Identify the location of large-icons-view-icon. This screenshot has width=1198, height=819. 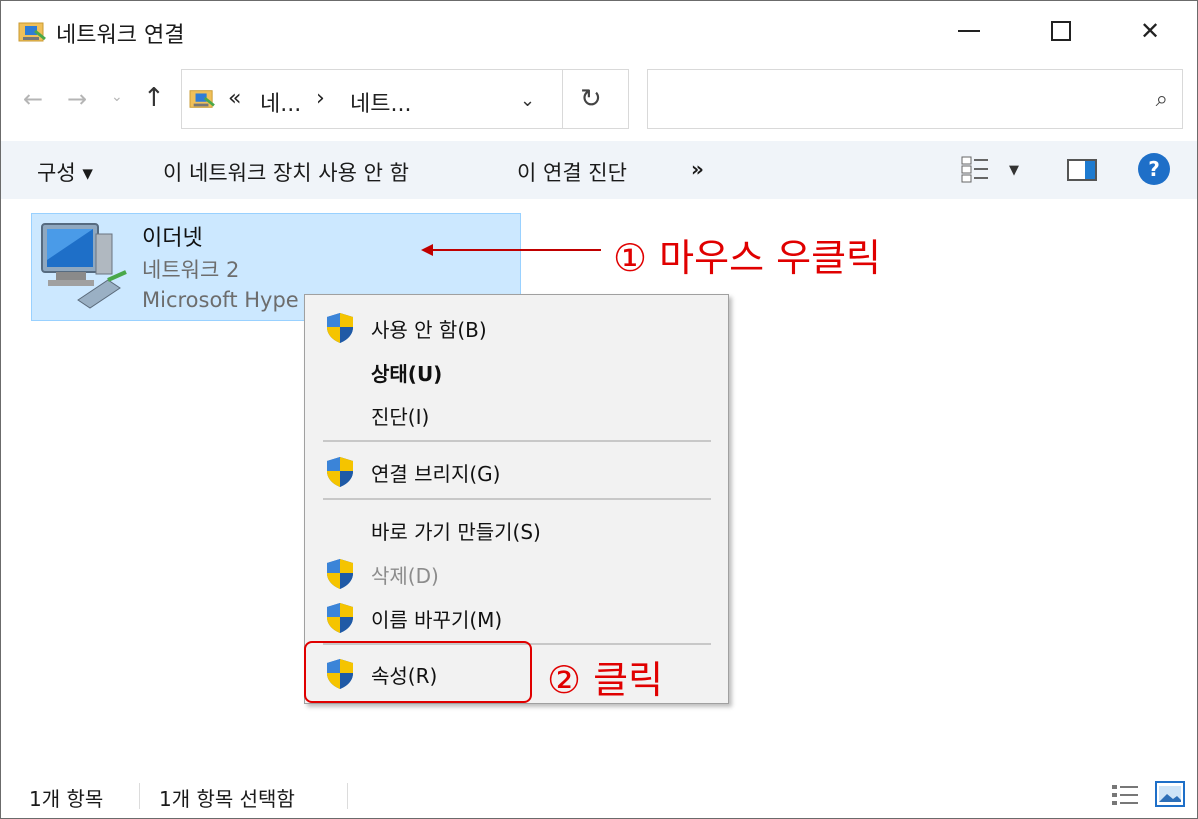
(1170, 794).